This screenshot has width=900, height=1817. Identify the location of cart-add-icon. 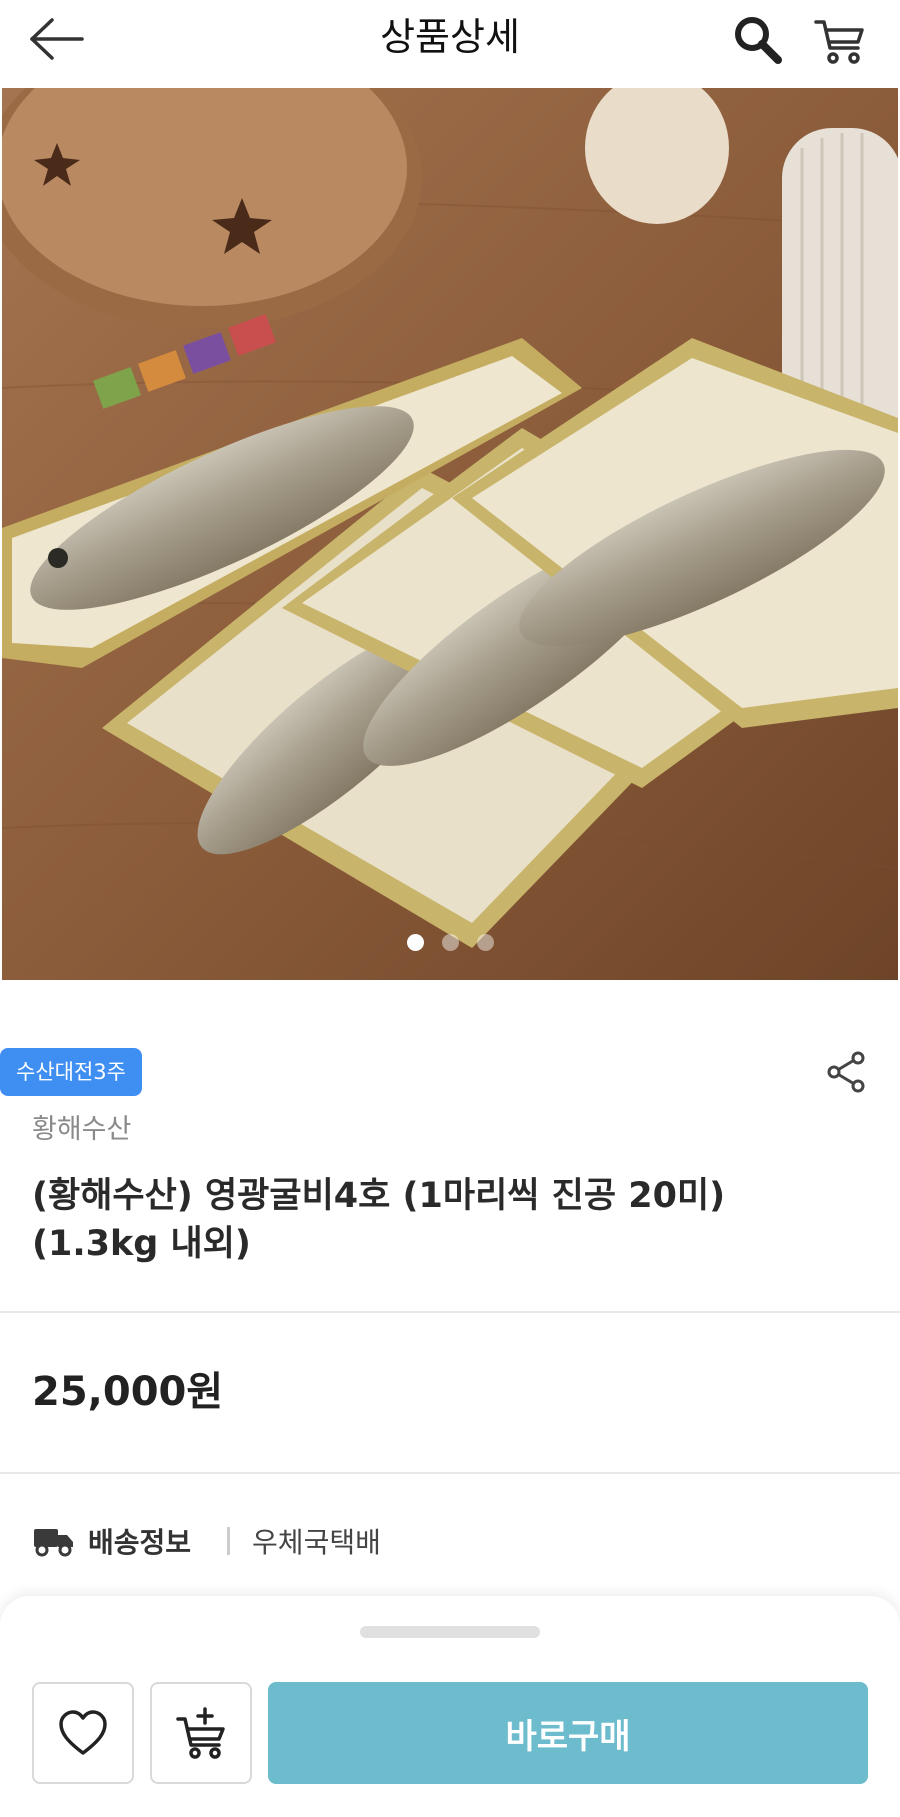
(200, 1733).